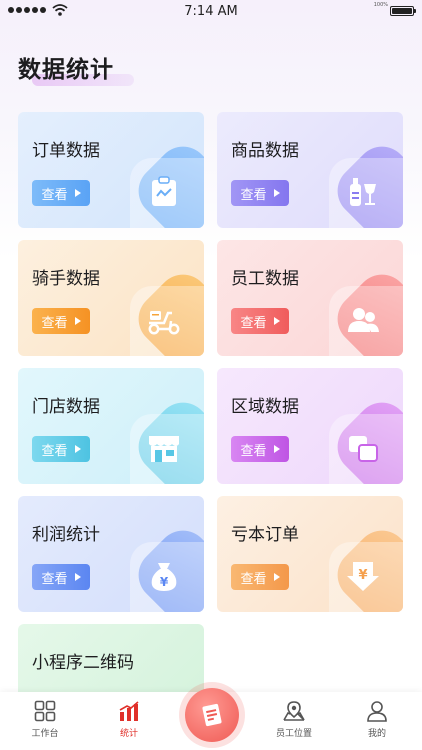  I want to click on clipboard-chart-icon, so click(164, 191).